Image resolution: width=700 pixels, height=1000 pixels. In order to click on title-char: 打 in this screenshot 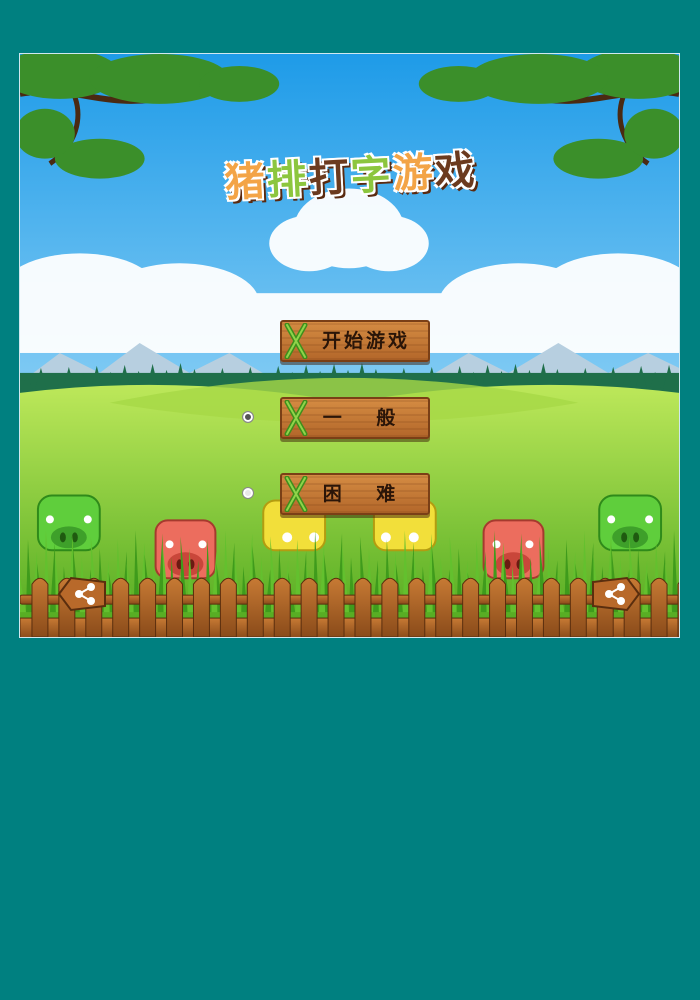, I will do `click(329, 178)`.